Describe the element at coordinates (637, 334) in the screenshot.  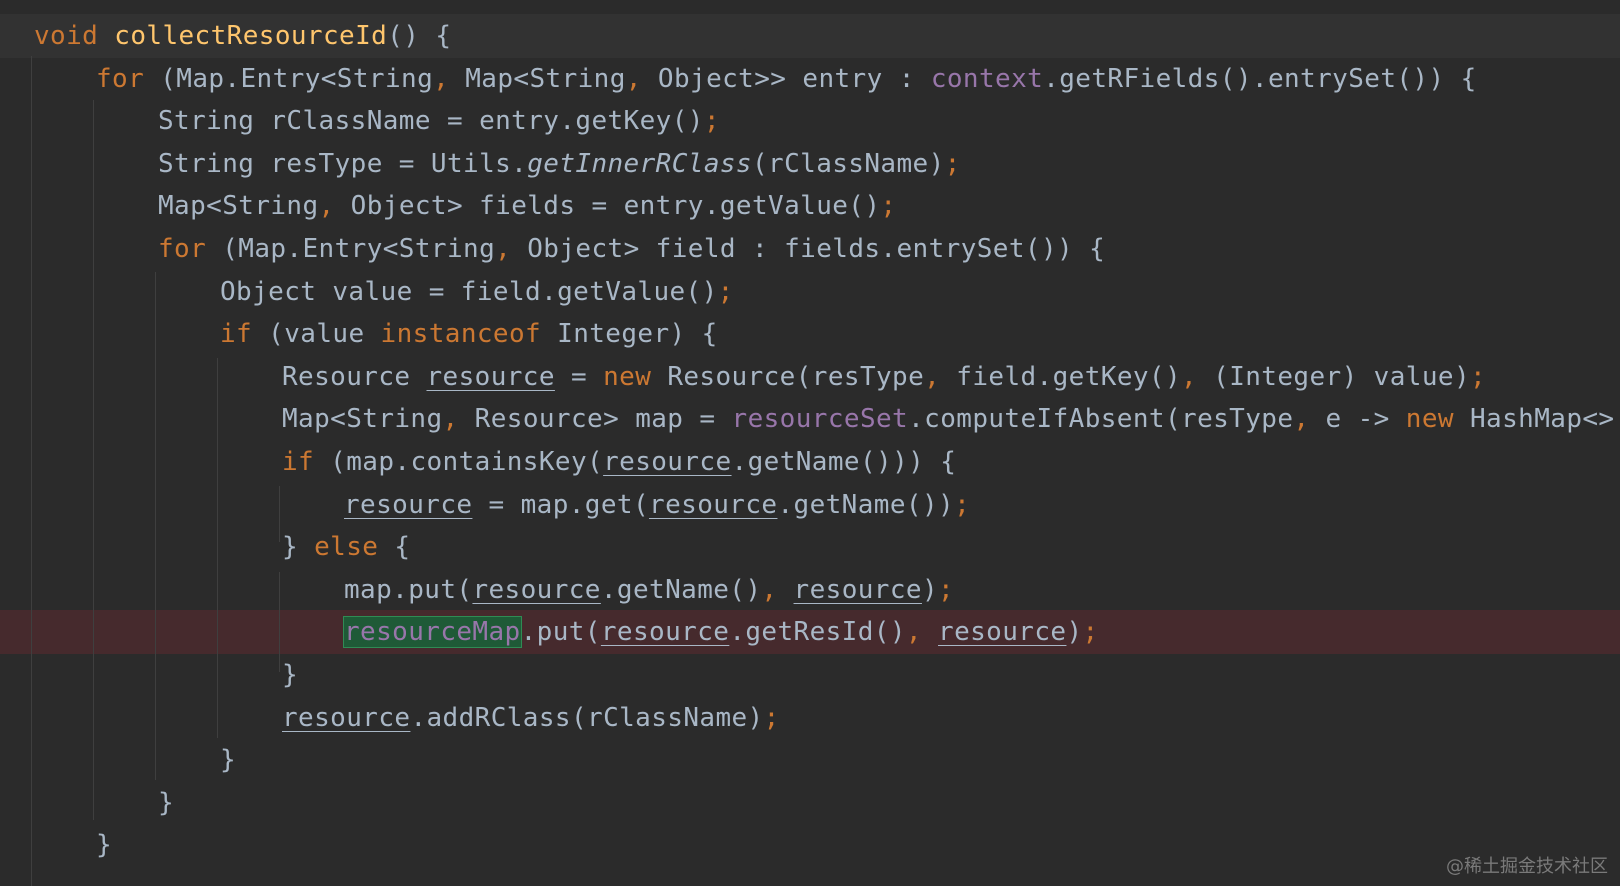
I see `code-token: Integer) {` at that location.